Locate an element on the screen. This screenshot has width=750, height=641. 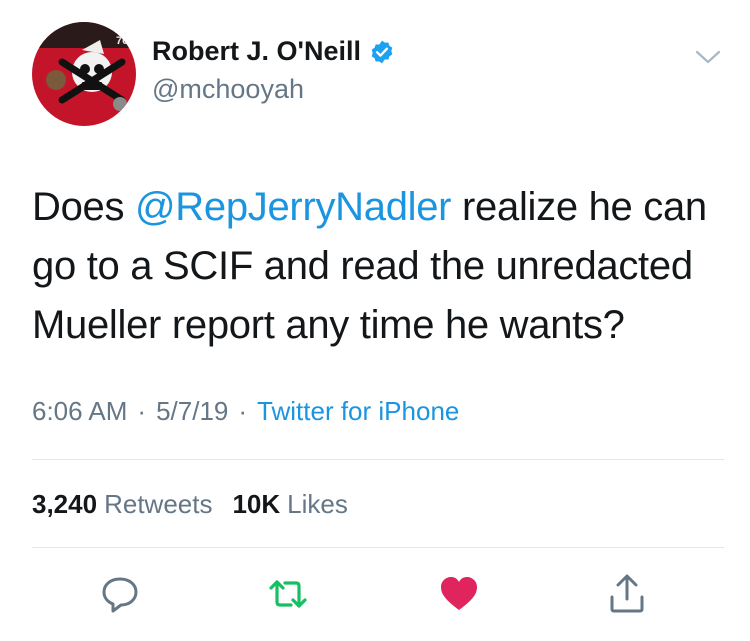
reply-icon is located at coordinates (120, 594).